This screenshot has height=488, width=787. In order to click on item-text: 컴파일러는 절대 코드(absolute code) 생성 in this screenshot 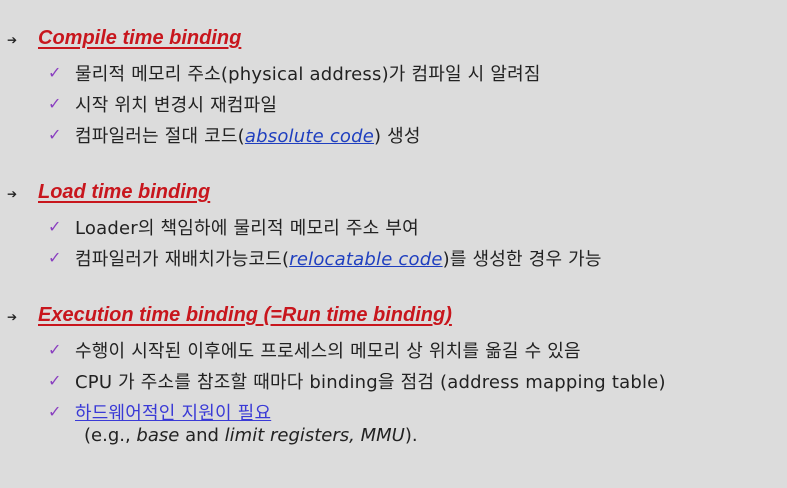, I will do `click(248, 135)`.